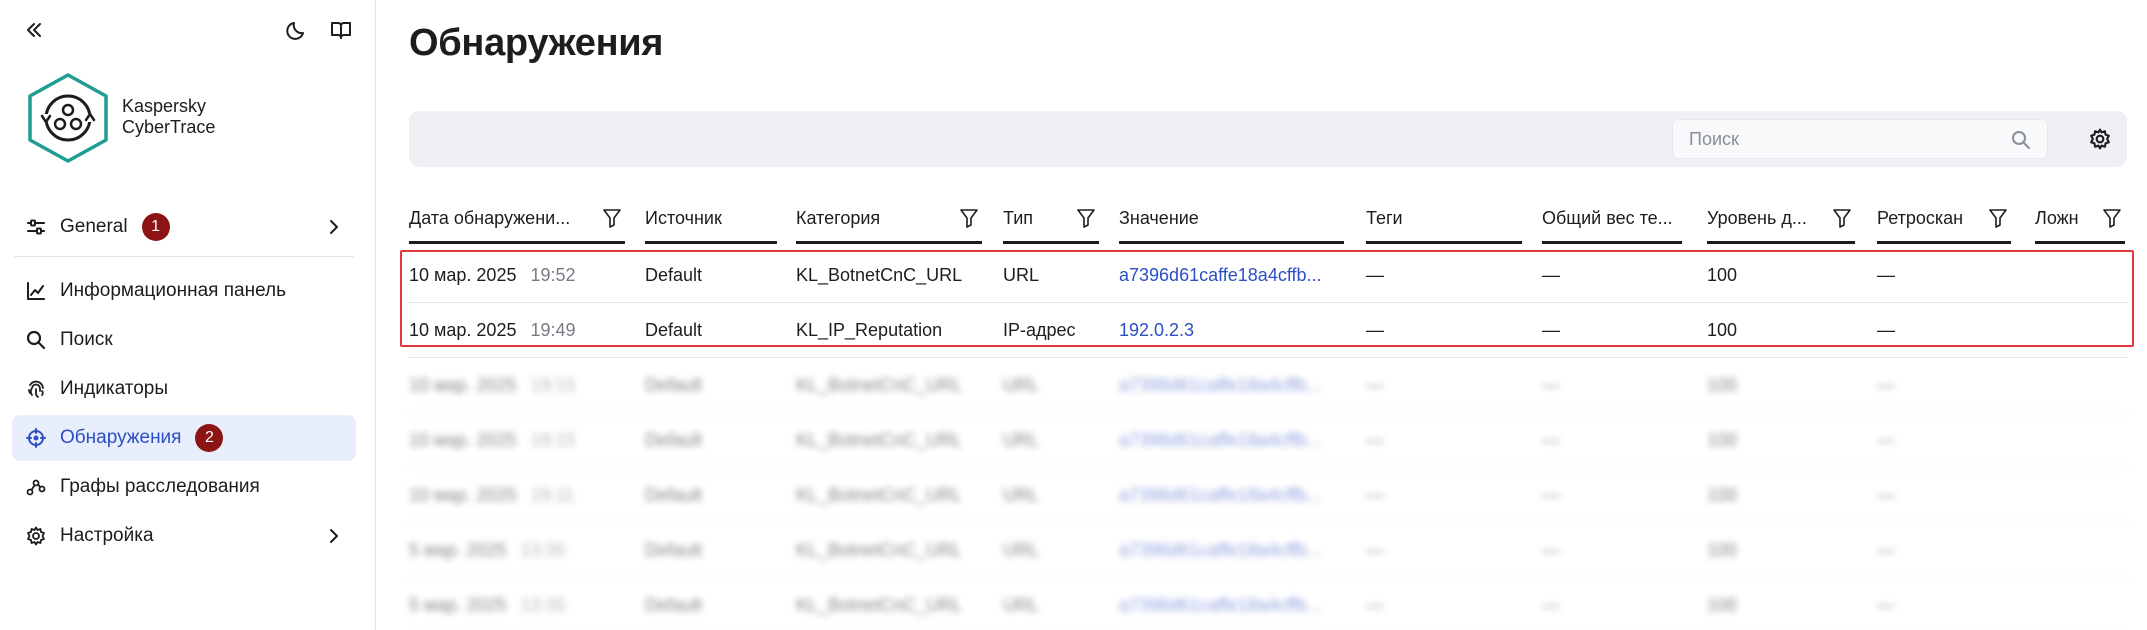  What do you see at coordinates (1231, 330) in the screenshot?
I see `cell-value-link: 192.0.2.3` at bounding box center [1231, 330].